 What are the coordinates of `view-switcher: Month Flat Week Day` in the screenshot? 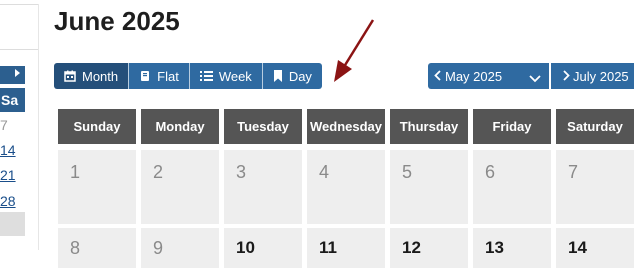 It's located at (188, 76).